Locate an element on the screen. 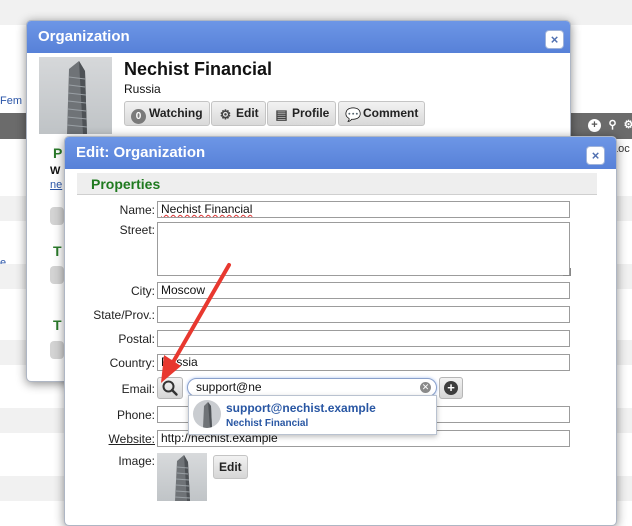  add-email-button: + is located at coordinates (451, 388).